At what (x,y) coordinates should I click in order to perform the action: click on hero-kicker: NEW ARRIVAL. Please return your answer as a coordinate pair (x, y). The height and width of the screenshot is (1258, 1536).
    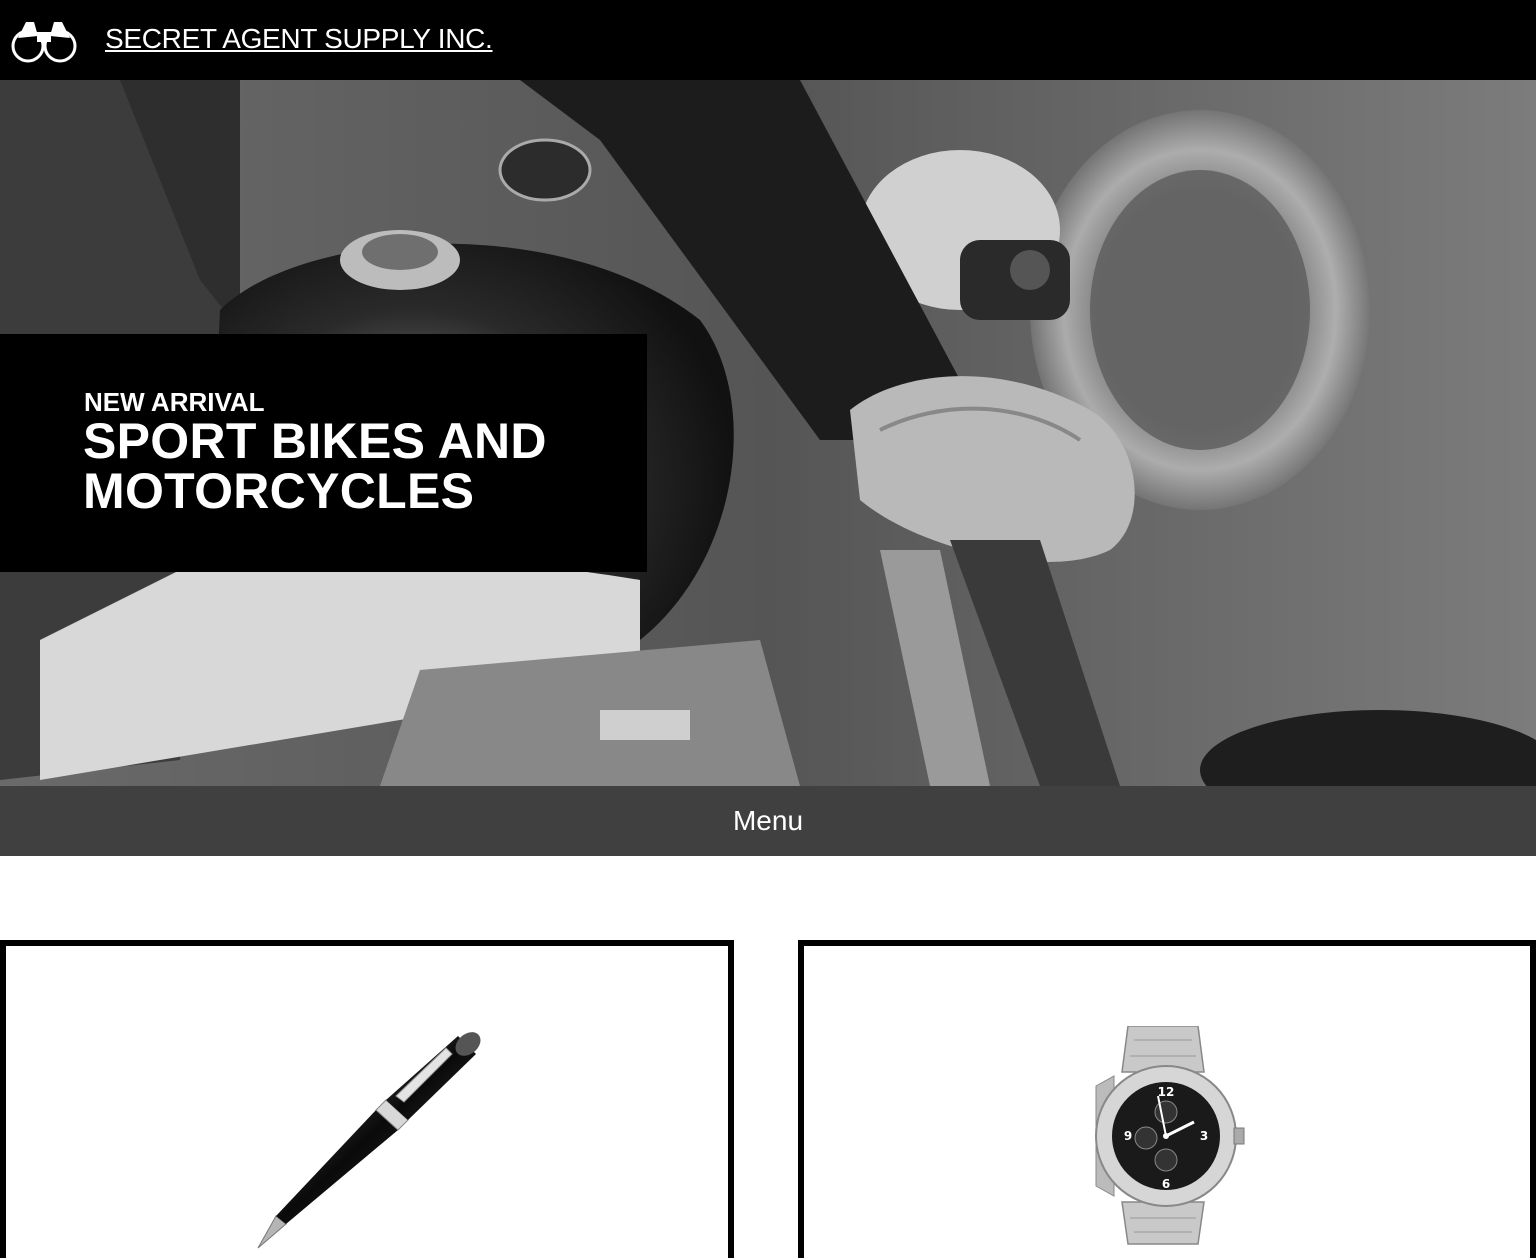
    Looking at the image, I should click on (174, 402).